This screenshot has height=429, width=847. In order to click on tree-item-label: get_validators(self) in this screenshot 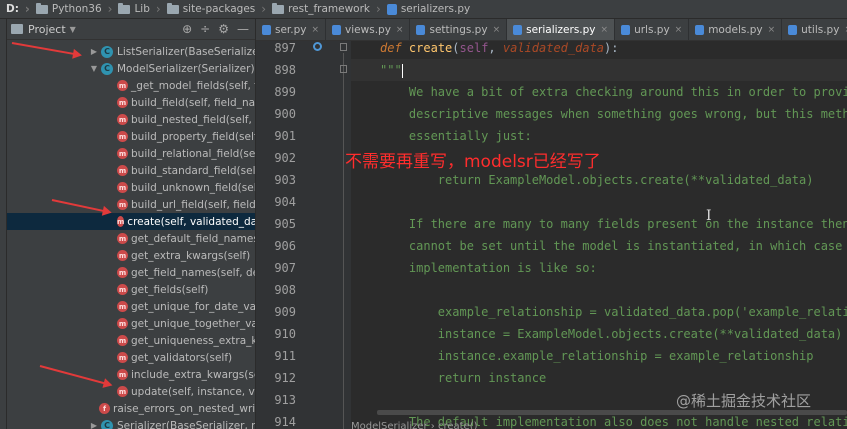, I will do `click(182, 357)`.